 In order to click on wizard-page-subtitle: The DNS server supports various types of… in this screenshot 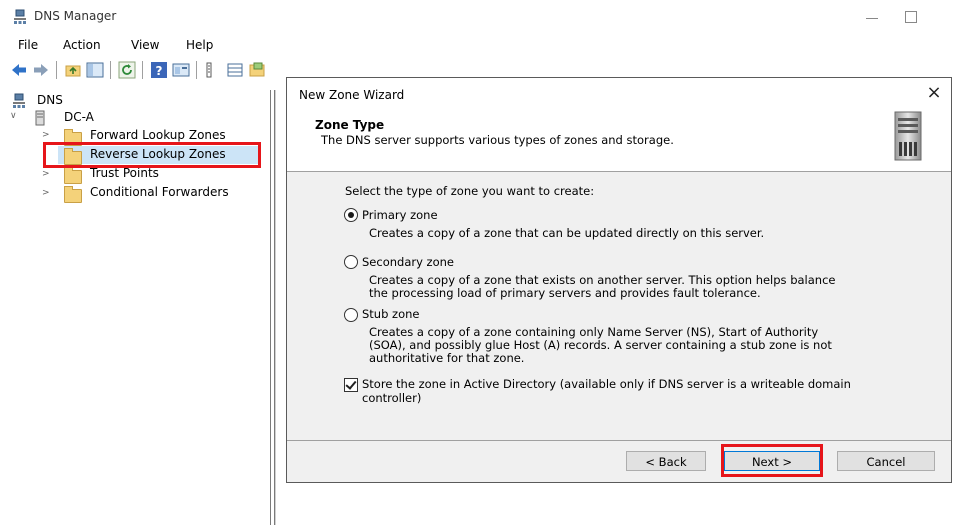, I will do `click(497, 140)`.